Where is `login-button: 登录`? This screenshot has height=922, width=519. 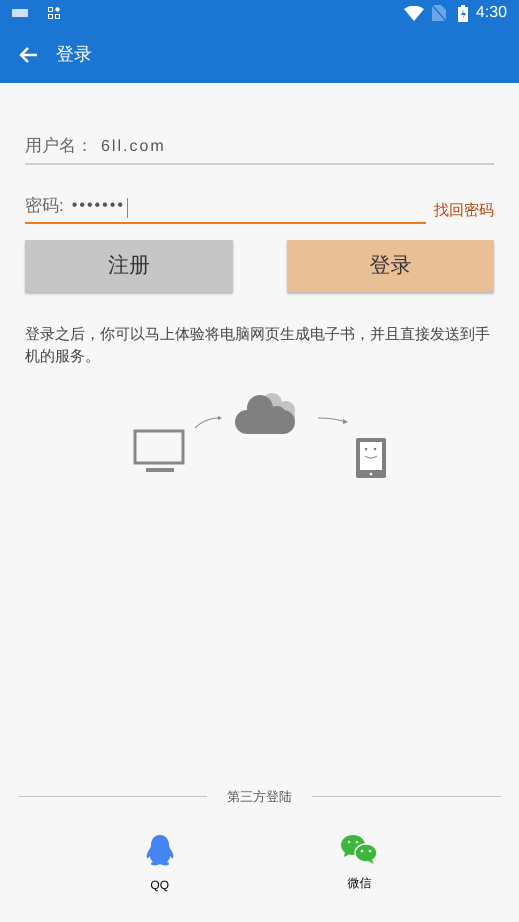
login-button: 登录 is located at coordinates (390, 266).